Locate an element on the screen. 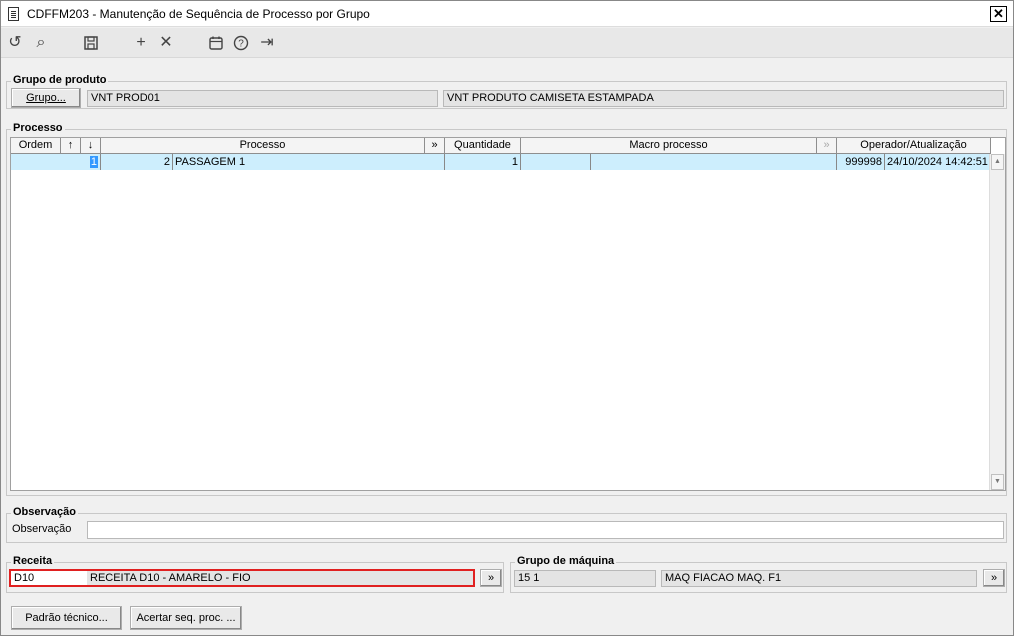 This screenshot has width=1014, height=636. help-icon: ? is located at coordinates (241, 43).